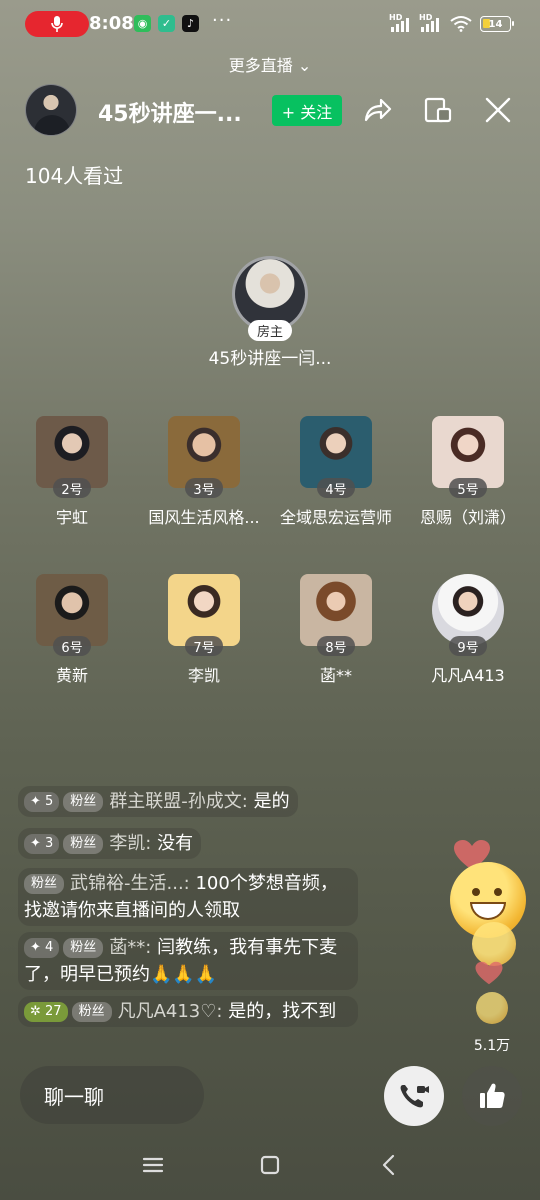 The image size is (540, 1200). What do you see at coordinates (188, 961) in the screenshot?
I see `comment-item: ✦ 4 粉丝 菡**: 闫教练，我有事先下麦了，明早已预约🙏🙏🙏` at bounding box center [188, 961].